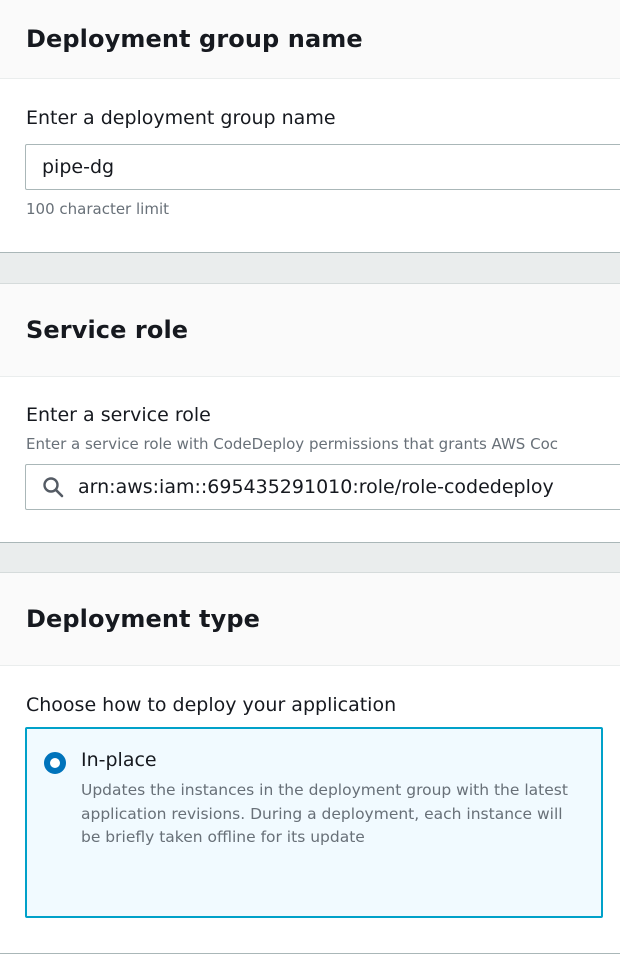 The width and height of the screenshot is (620, 954). I want to click on deployment-group-title: Deployment group name, so click(194, 38).